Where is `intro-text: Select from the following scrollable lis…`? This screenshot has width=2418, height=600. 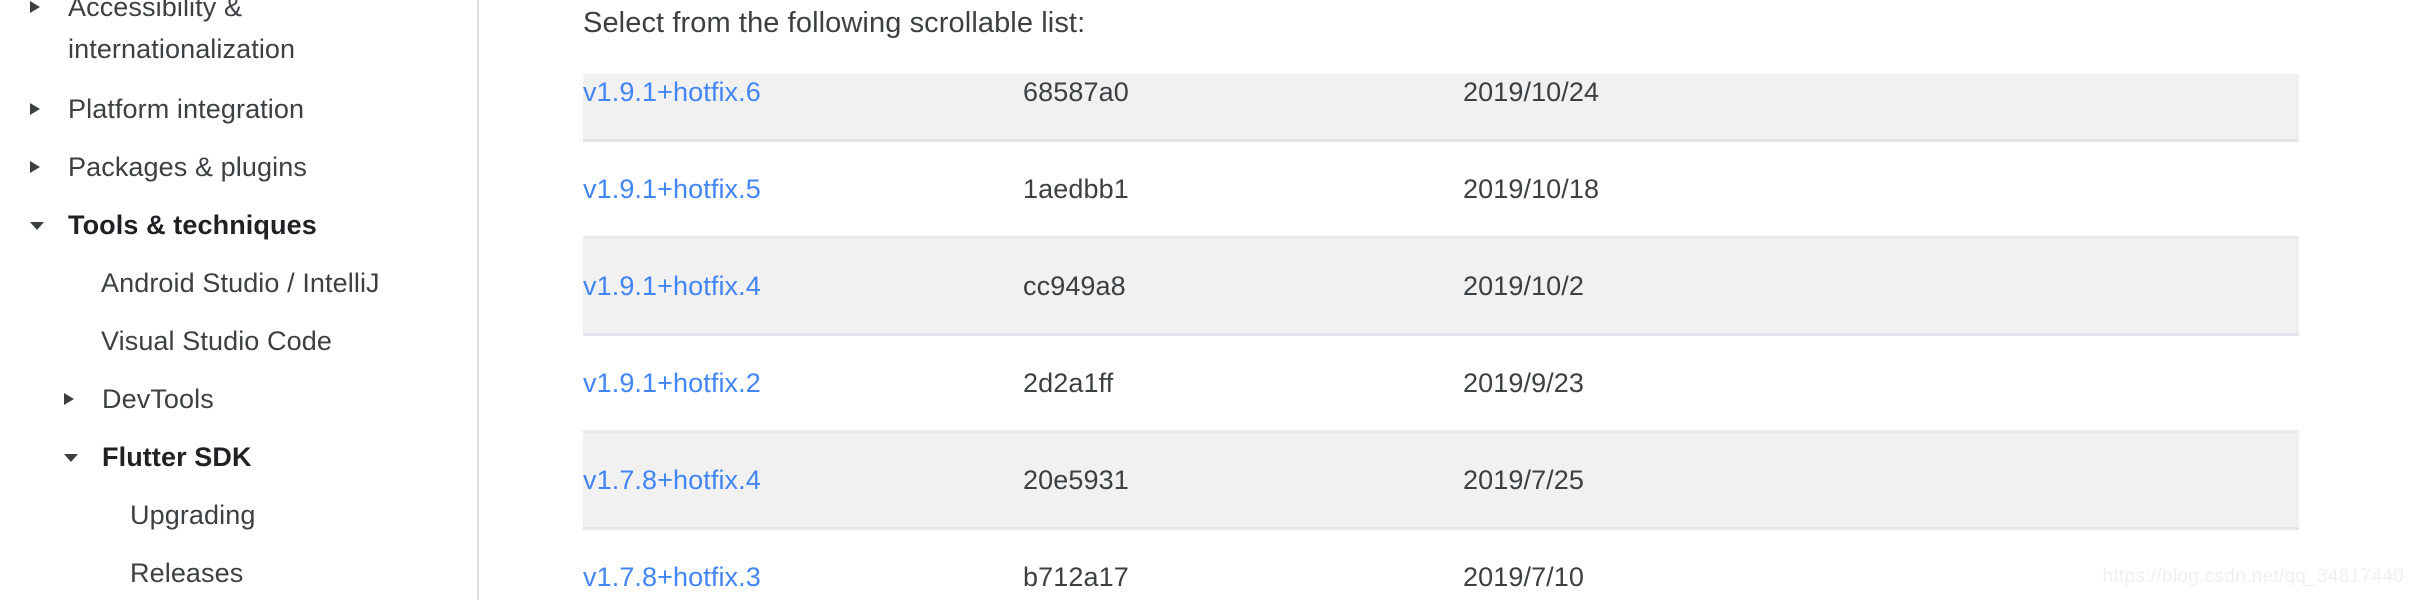
intro-text: Select from the following scrollable lis… is located at coordinates (834, 23).